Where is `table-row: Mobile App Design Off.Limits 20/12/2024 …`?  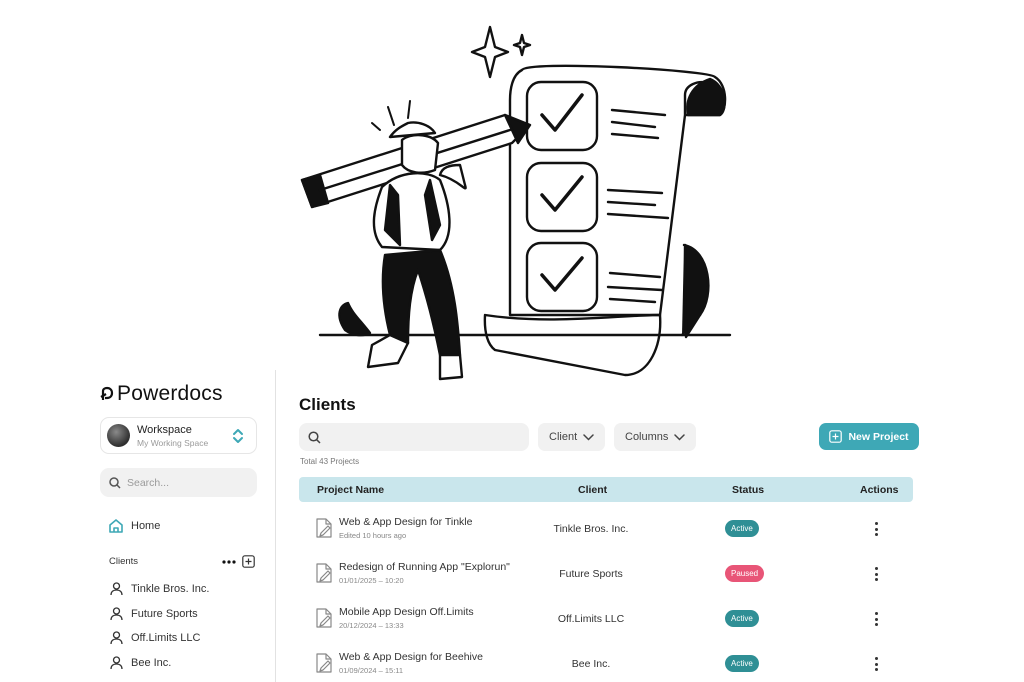
table-row: Mobile App Design Off.Limits 20/12/2024 … is located at coordinates (606, 623).